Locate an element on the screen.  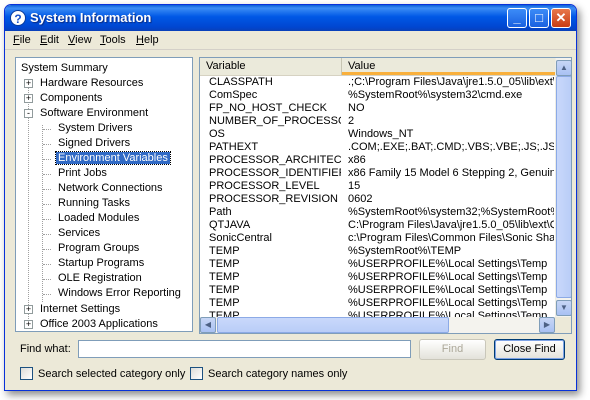
tree-item-windows-error-reporting: Windows Error Reporting is located at coordinates (119, 293).